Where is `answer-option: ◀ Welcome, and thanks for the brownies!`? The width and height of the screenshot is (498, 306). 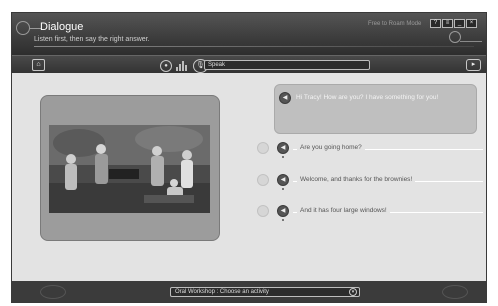
answer-option: ◀ Welcome, and thanks for the brownies! is located at coordinates (370, 182).